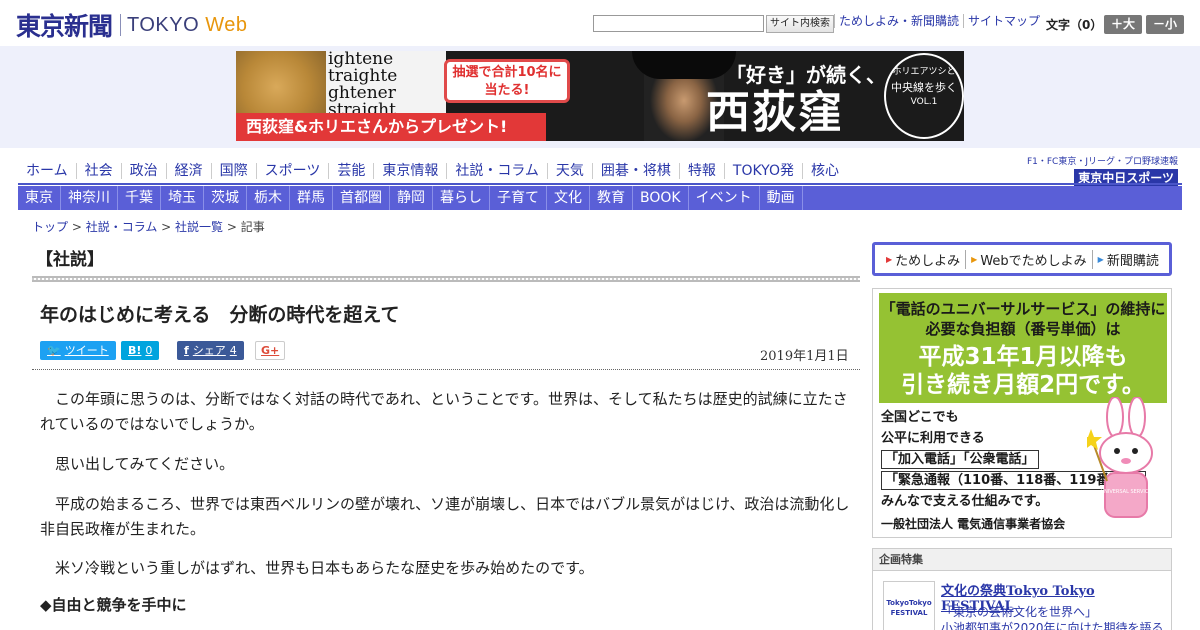 This screenshot has width=1200, height=630. I want to click on breadcrumb-editorial-column: 社説・コラム, so click(122, 227).